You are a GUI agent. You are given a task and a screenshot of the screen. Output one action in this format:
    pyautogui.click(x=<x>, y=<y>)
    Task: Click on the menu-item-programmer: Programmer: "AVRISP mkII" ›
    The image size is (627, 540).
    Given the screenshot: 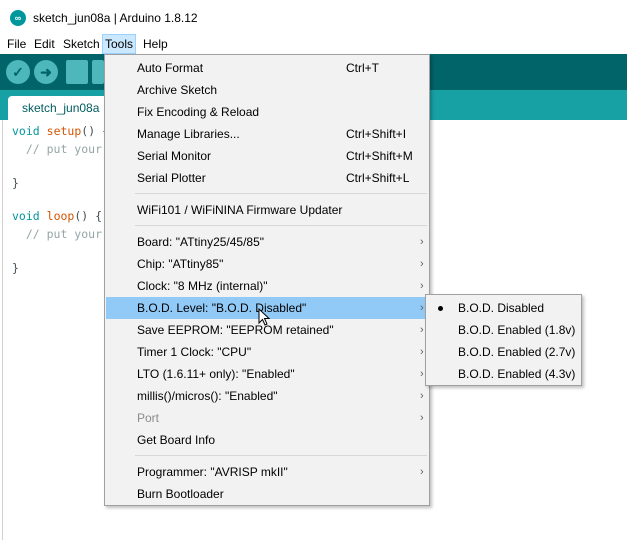 What is the action you would take?
    pyautogui.click(x=267, y=472)
    